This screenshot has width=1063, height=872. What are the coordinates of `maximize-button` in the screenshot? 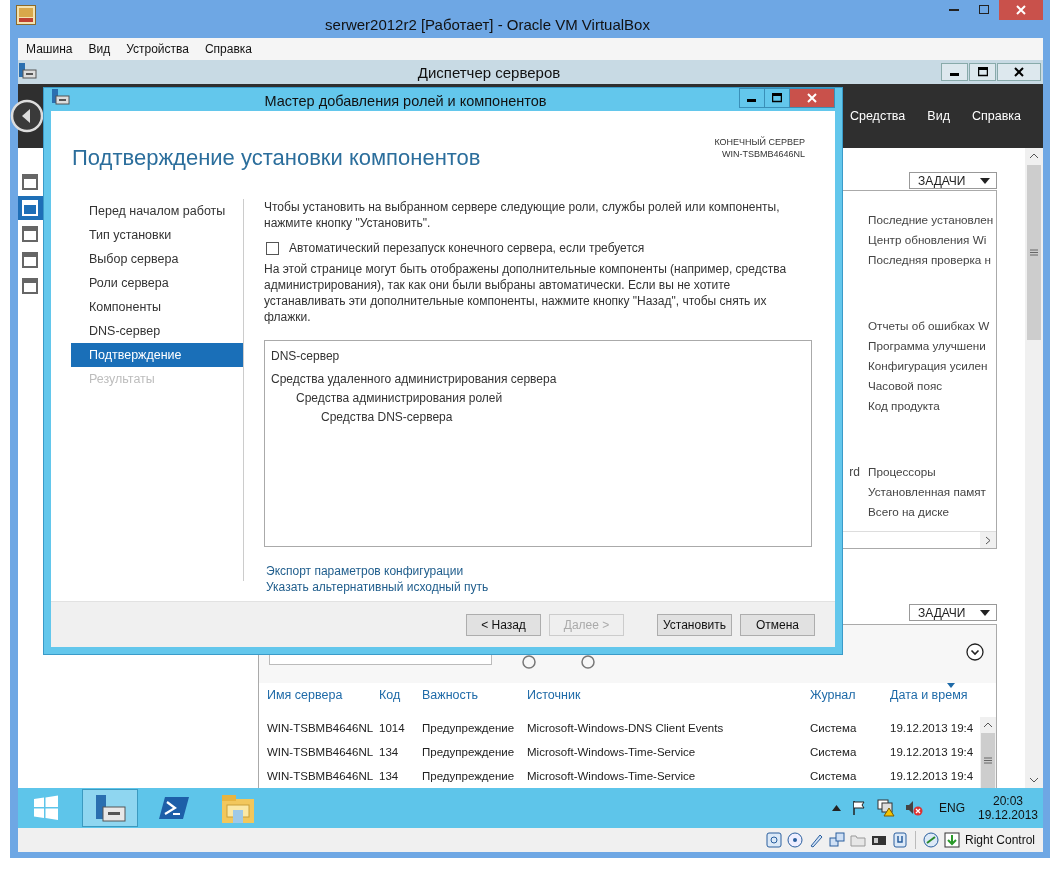 It's located at (982, 72).